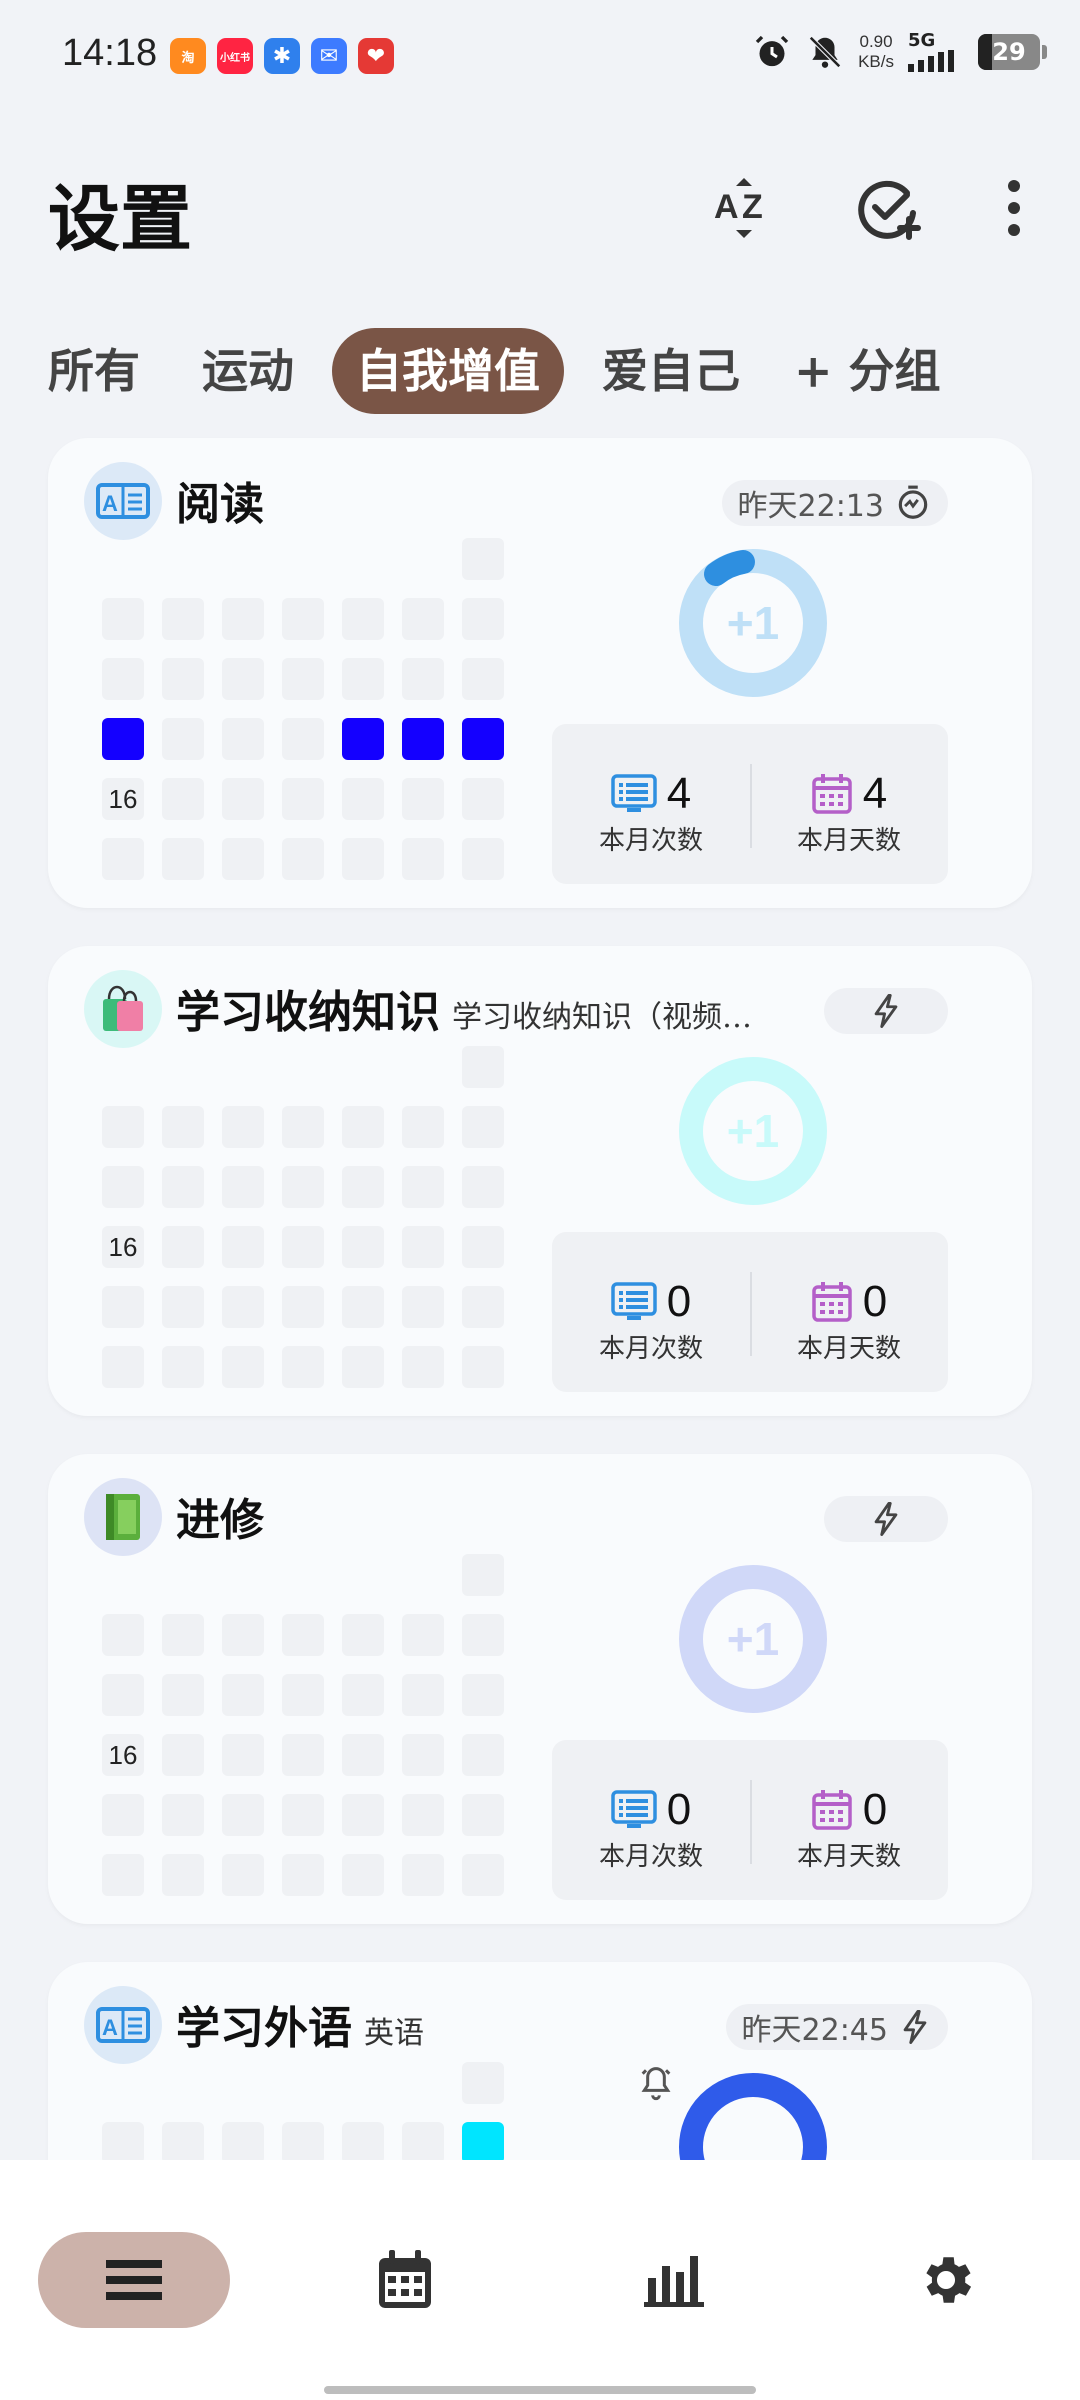 The image size is (1080, 2400). Describe the element at coordinates (658, 2084) in the screenshot. I see `reminder-bell-icon` at that location.